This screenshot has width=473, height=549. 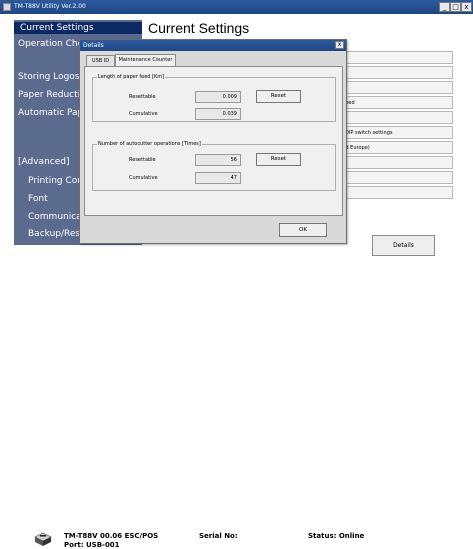 What do you see at coordinates (455, 7) in the screenshot?
I see `maximize-button: □` at bounding box center [455, 7].